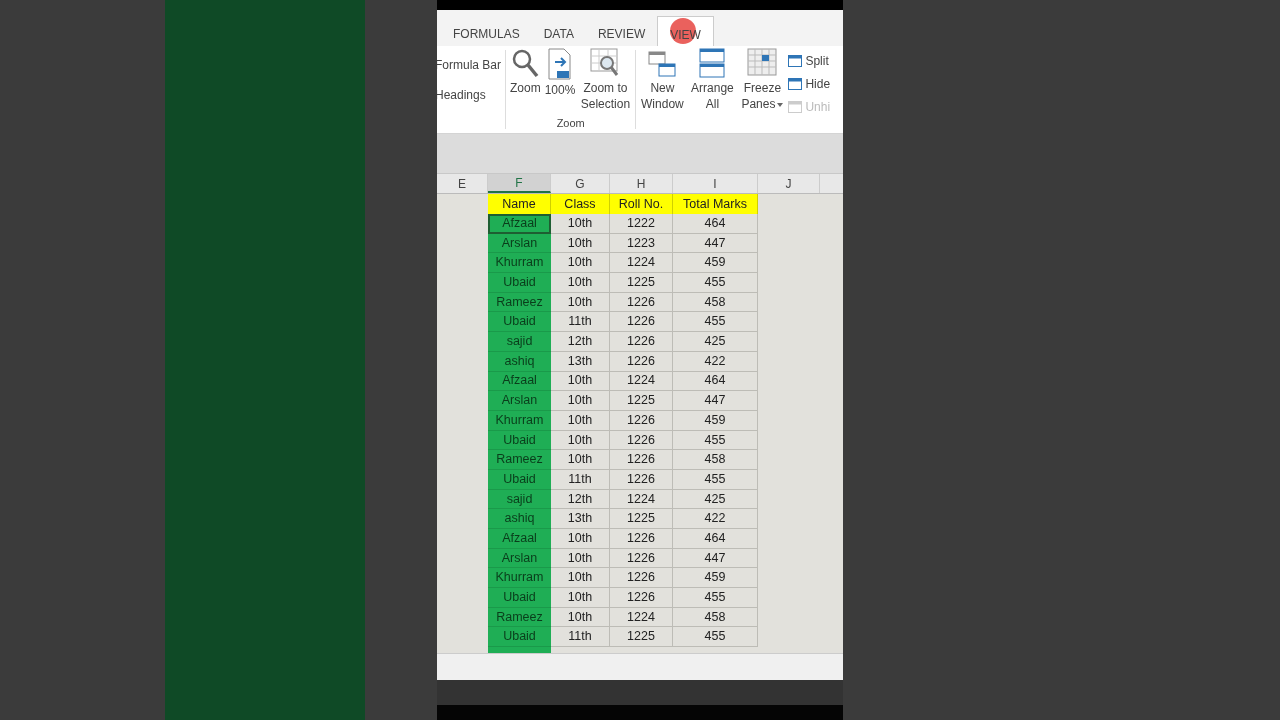 This screenshot has height=720, width=1280. What do you see at coordinates (762, 90) in the screenshot?
I see `window-button: Freeze Panes` at bounding box center [762, 90].